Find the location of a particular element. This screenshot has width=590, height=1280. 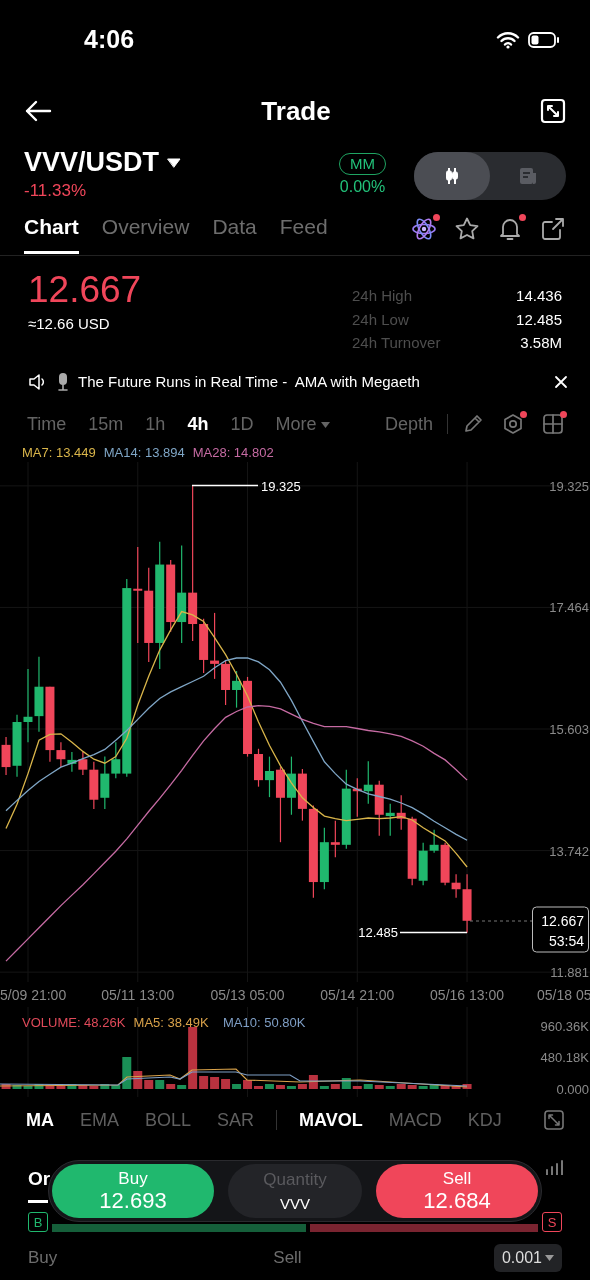

pair-symbol: VVV/USDT is located at coordinates (92, 163).